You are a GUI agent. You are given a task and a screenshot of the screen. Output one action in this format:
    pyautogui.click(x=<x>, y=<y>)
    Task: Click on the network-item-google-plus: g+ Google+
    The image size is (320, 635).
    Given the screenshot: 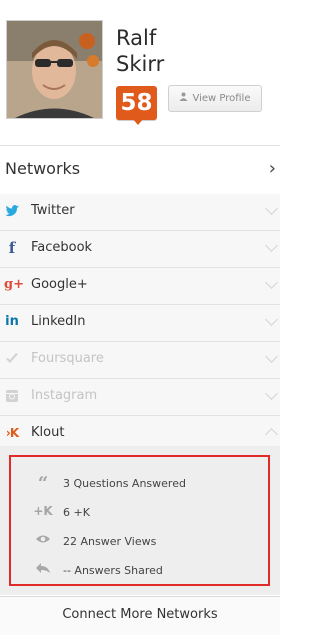 What is the action you would take?
    pyautogui.click(x=140, y=286)
    